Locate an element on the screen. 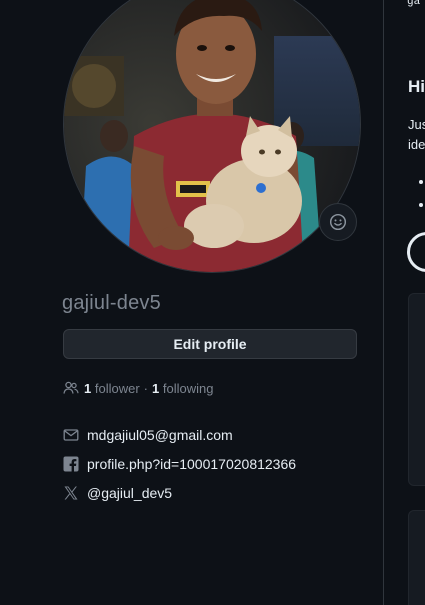 The height and width of the screenshot is (605, 425). email-link: mdgajiul05@gmail.com is located at coordinates (160, 435).